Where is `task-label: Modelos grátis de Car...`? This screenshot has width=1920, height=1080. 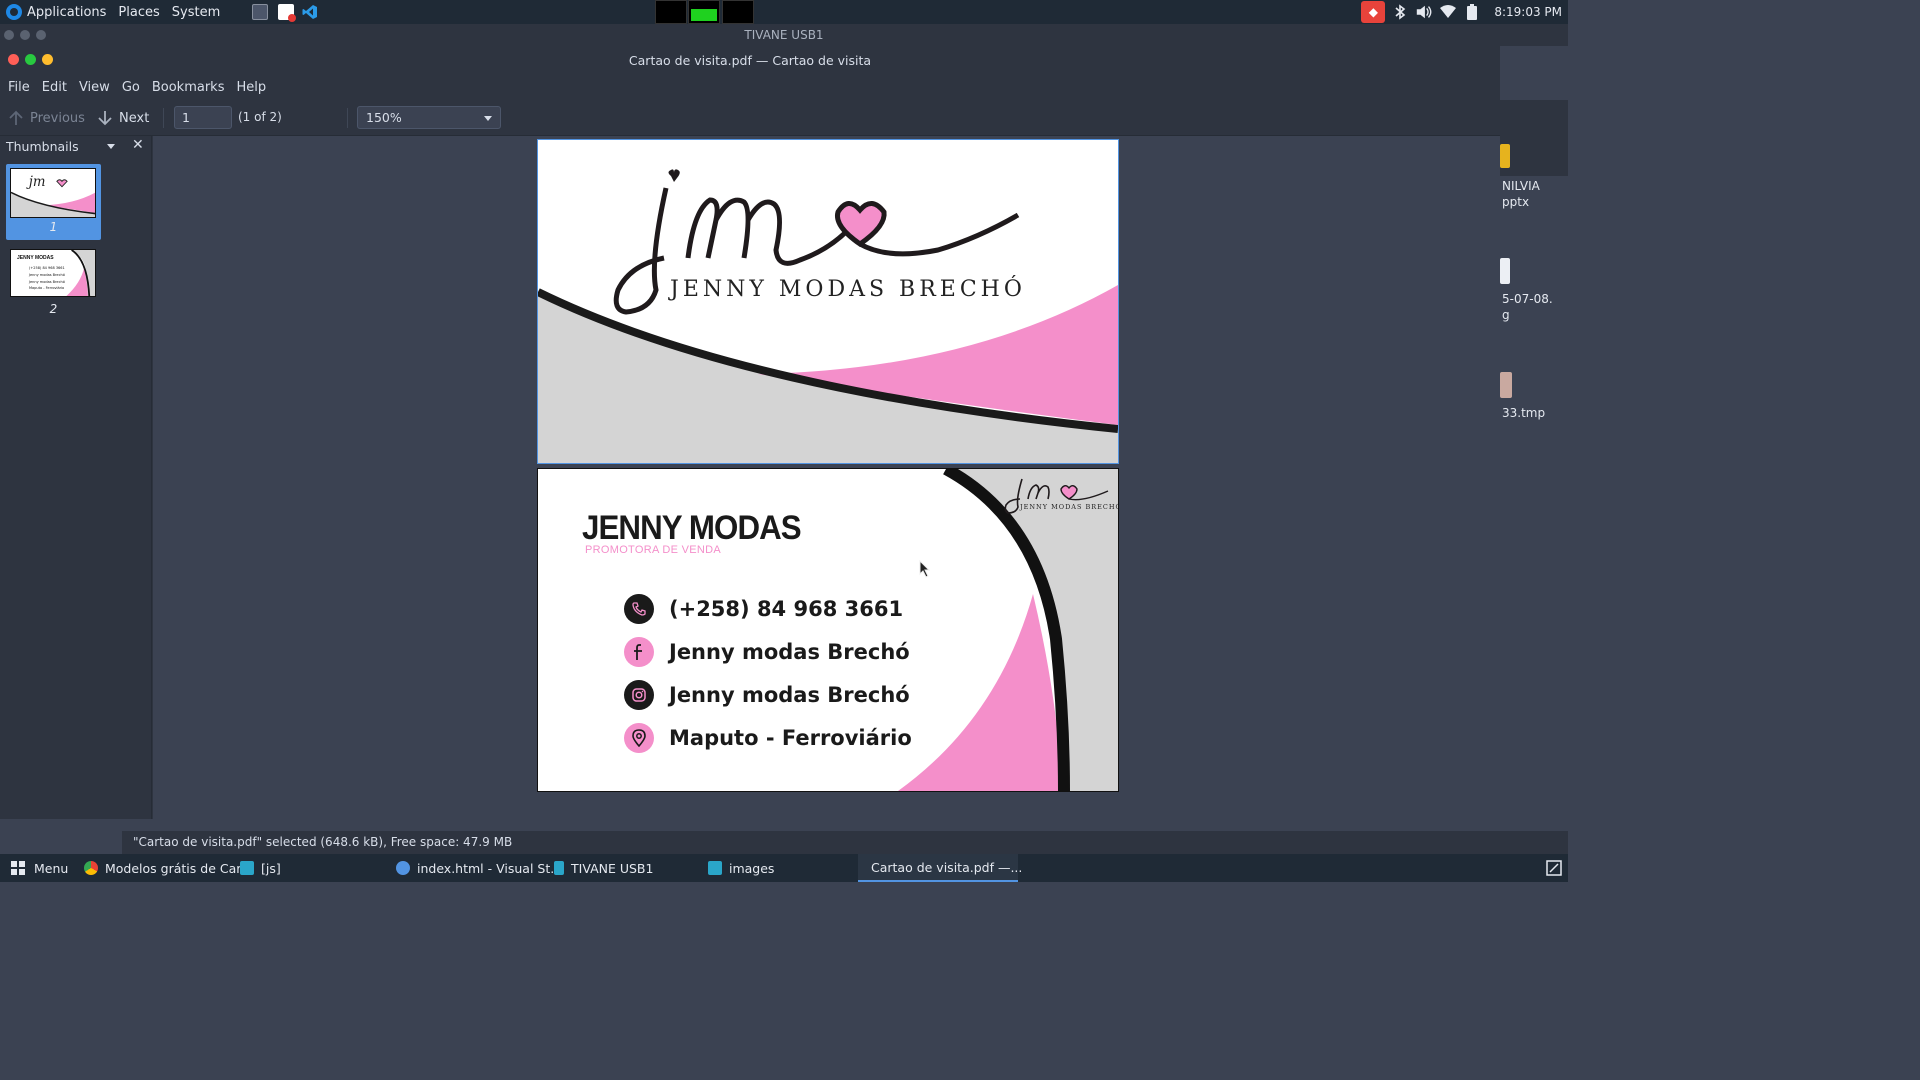
task-label: Modelos grátis de Car... is located at coordinates (179, 868).